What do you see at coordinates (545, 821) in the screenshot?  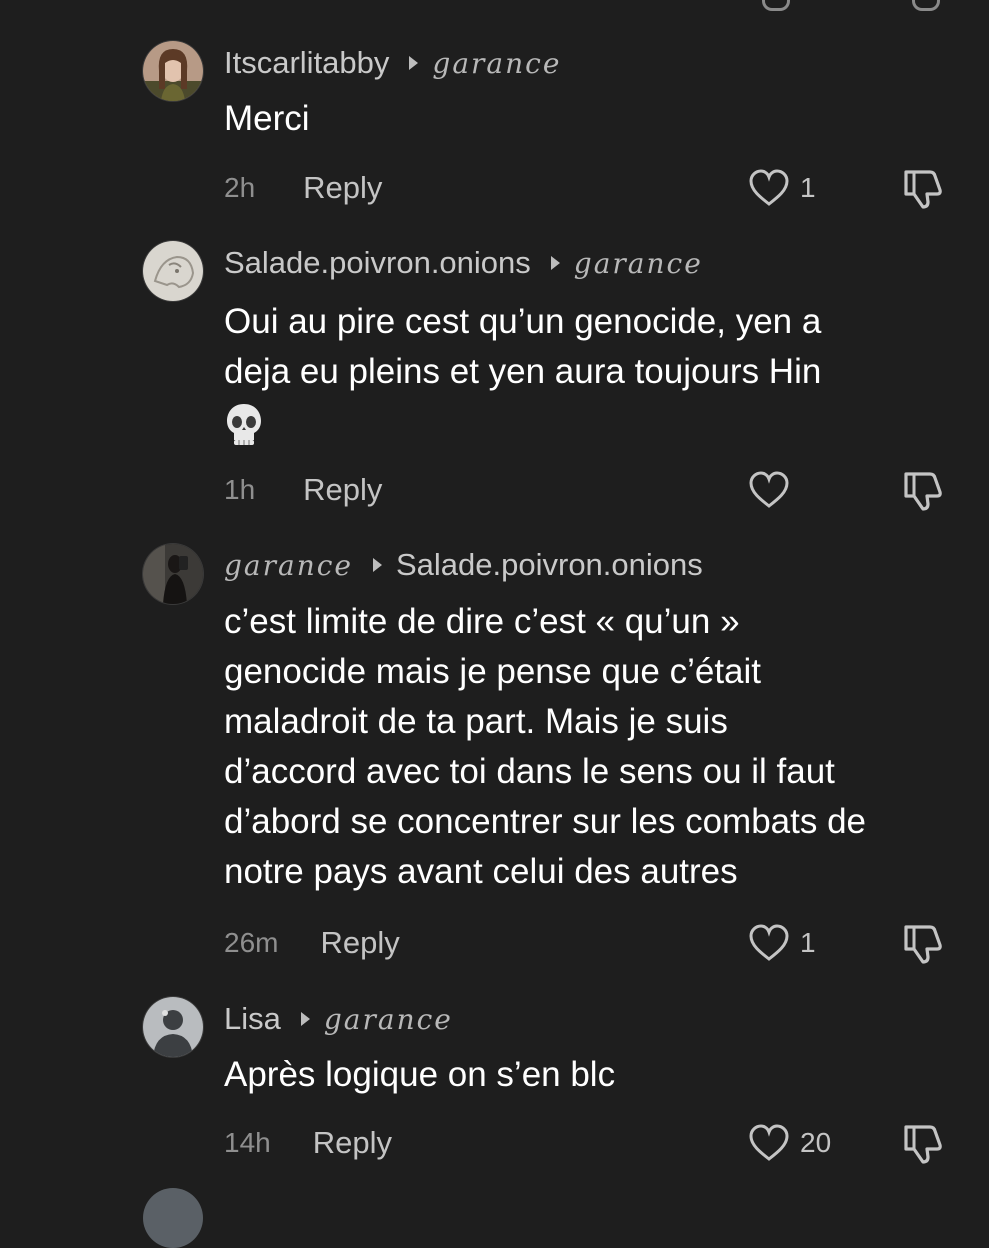 I see `comment-line: d’abord se concentrer sur les combats de` at bounding box center [545, 821].